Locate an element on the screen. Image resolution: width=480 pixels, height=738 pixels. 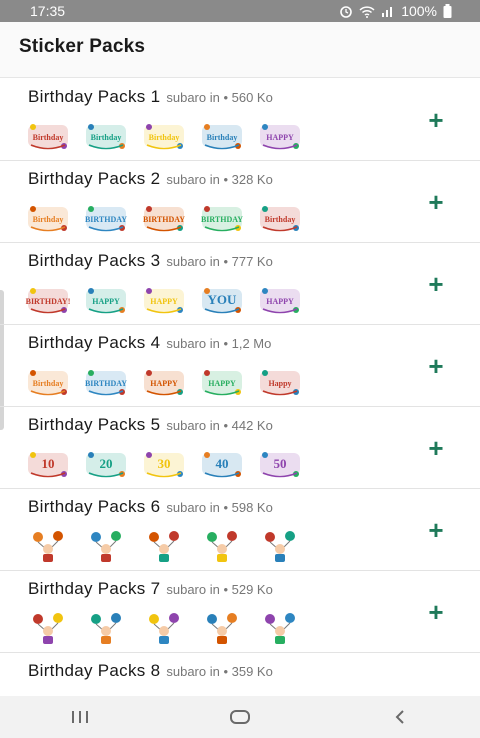
sticker-pack-row: Birthday Packs 8 subaro in • 359 Ko is located at coordinates (240, 674).